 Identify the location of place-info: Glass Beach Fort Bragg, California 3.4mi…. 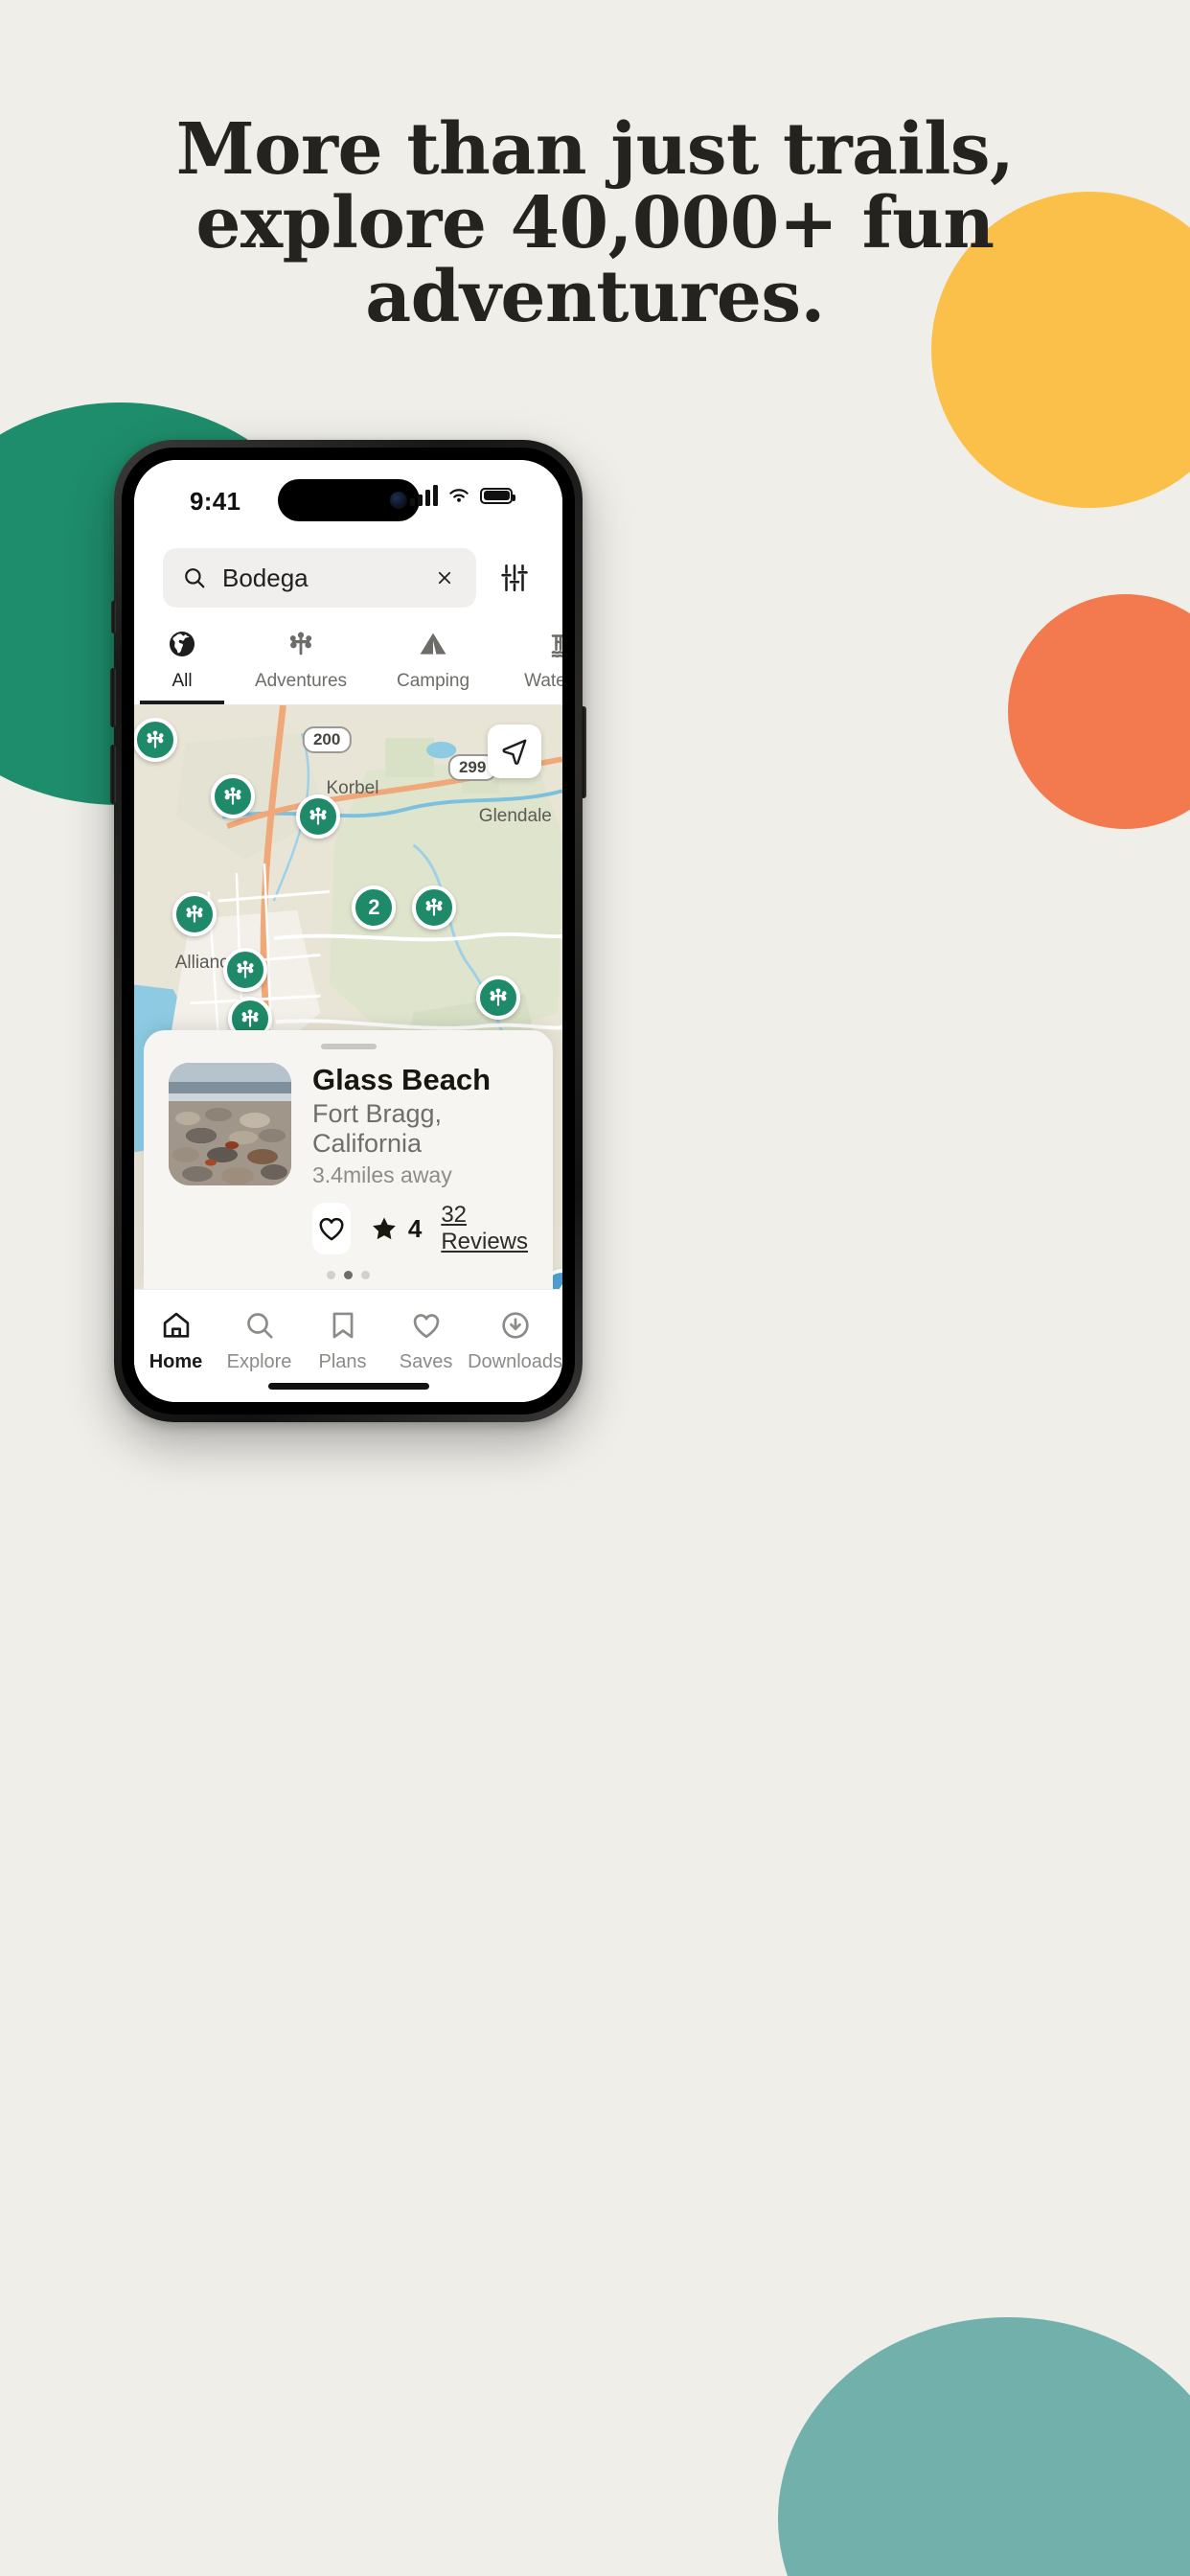
(420, 1159).